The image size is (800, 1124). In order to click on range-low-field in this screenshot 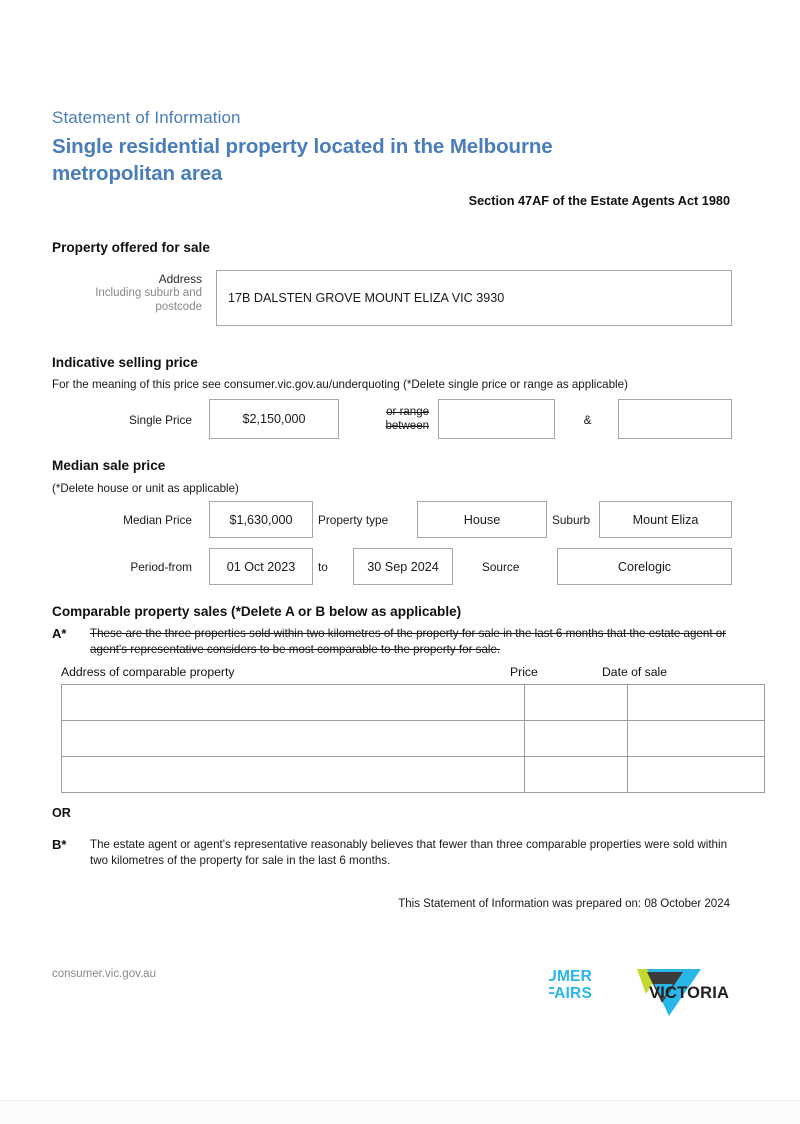, I will do `click(496, 419)`.